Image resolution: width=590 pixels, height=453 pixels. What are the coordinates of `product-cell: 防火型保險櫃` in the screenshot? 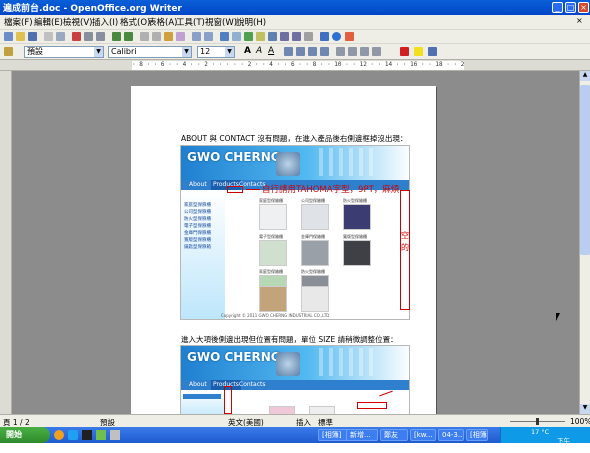 It's located at (357, 214).